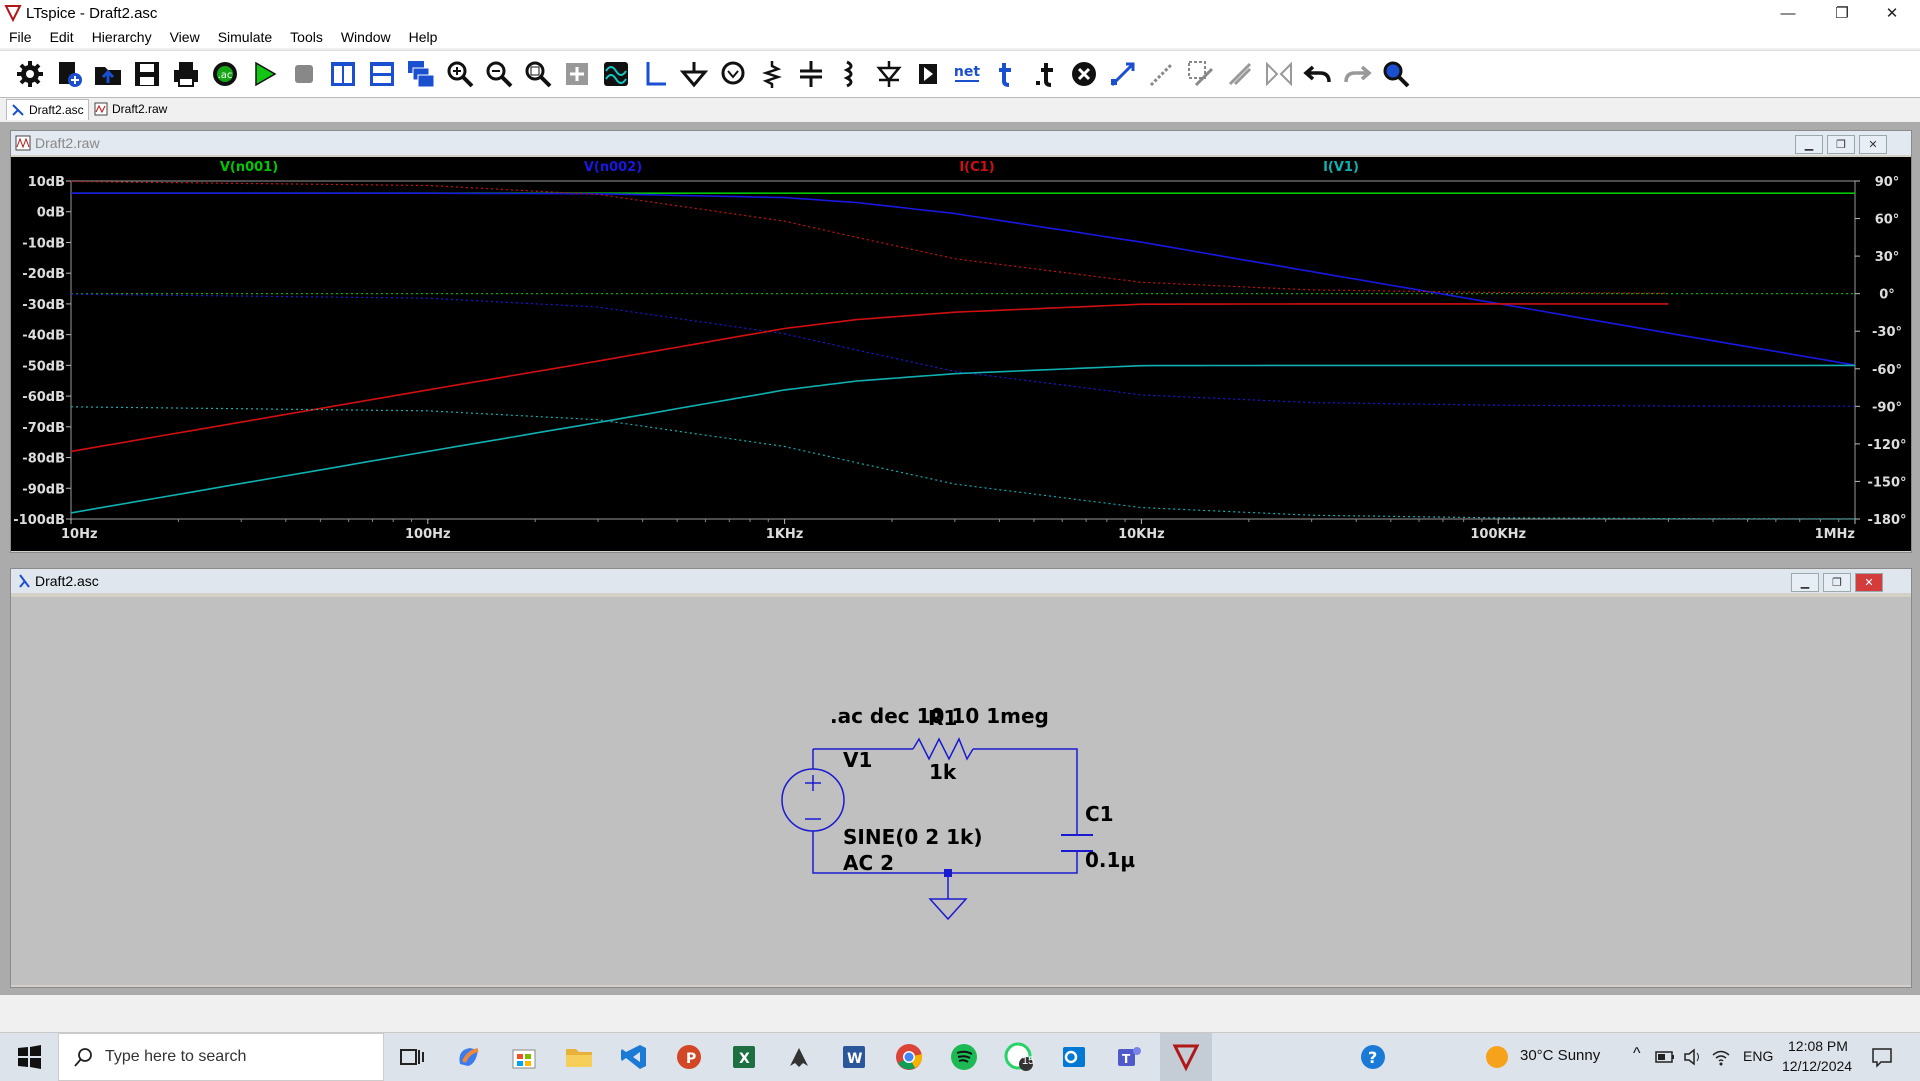 This screenshot has height=1081, width=1920. I want to click on task-view-icon, so click(412, 1057).